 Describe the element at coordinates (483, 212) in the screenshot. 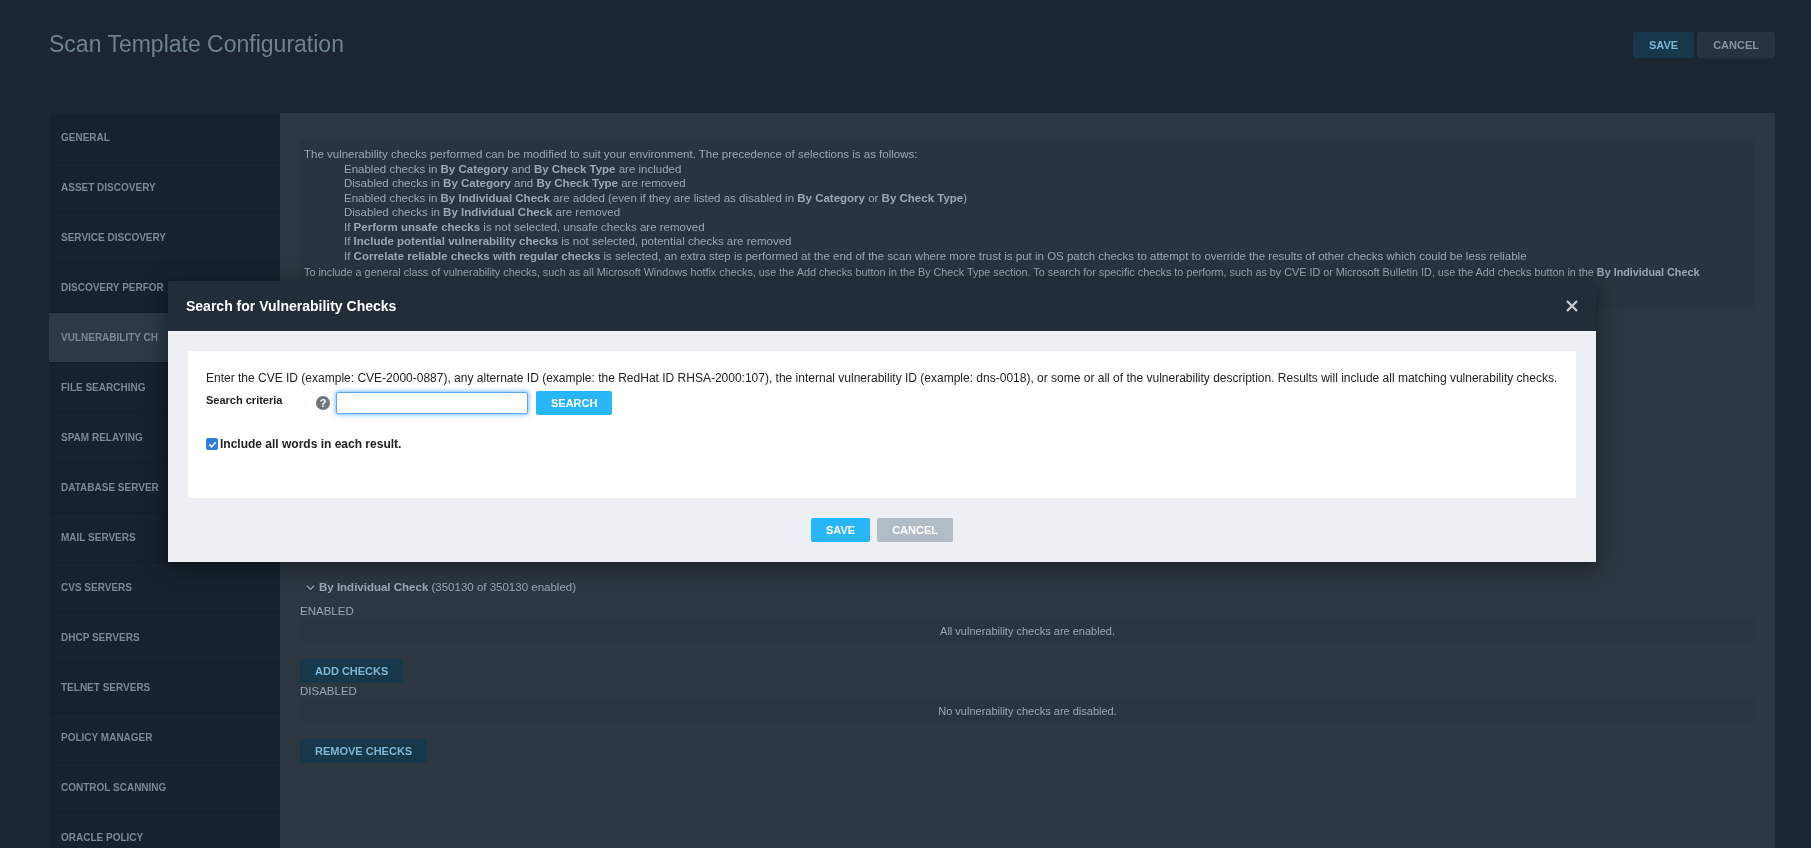

I see `rule-text: Disabled checks in By Individual Check are removed` at that location.